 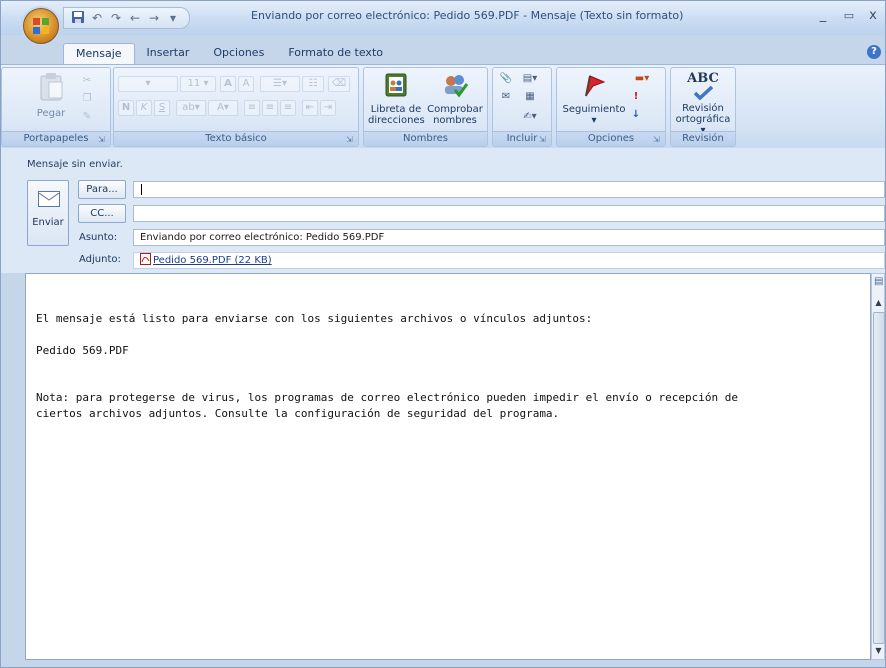 I want to click on spelling-button: ABC Revisión ortográfica ▾, so click(x=703, y=104).